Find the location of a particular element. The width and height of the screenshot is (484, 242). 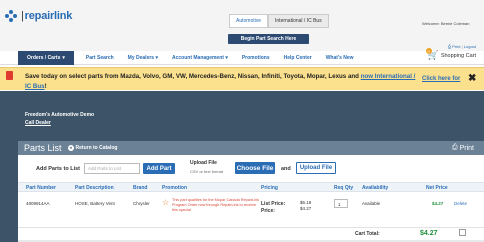

product-tabs: Automotive International / IC Bus is located at coordinates (279, 21).